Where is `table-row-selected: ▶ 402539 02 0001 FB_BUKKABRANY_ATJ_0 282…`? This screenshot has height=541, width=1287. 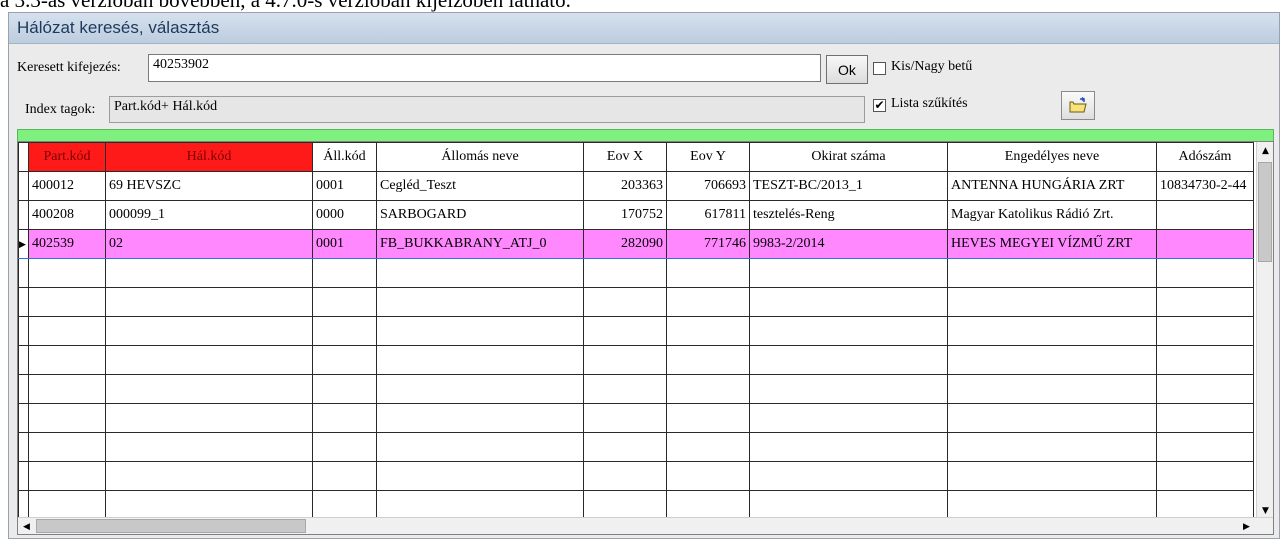
table-row-selected: ▶ 402539 02 0001 FB_BUKKABRANY_ATJ_0 282… is located at coordinates (636, 244).